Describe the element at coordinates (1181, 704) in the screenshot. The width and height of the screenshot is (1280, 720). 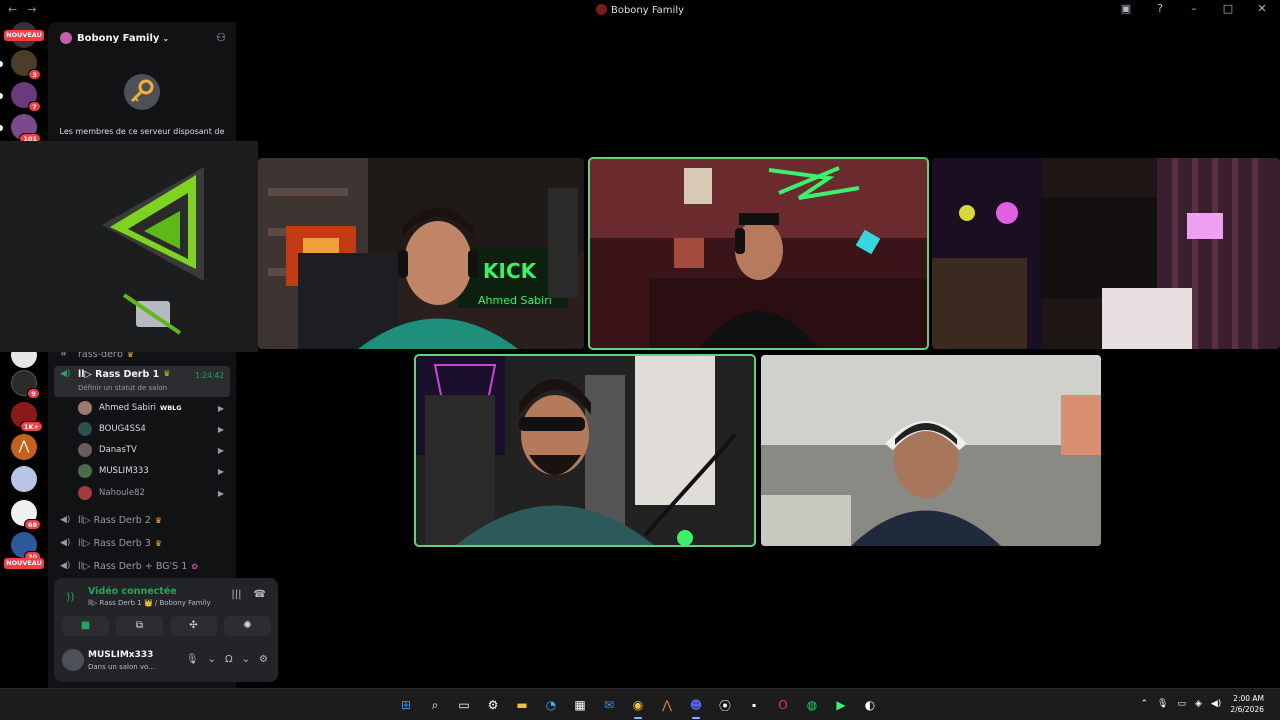
I see `display-icon: ▭` at that location.